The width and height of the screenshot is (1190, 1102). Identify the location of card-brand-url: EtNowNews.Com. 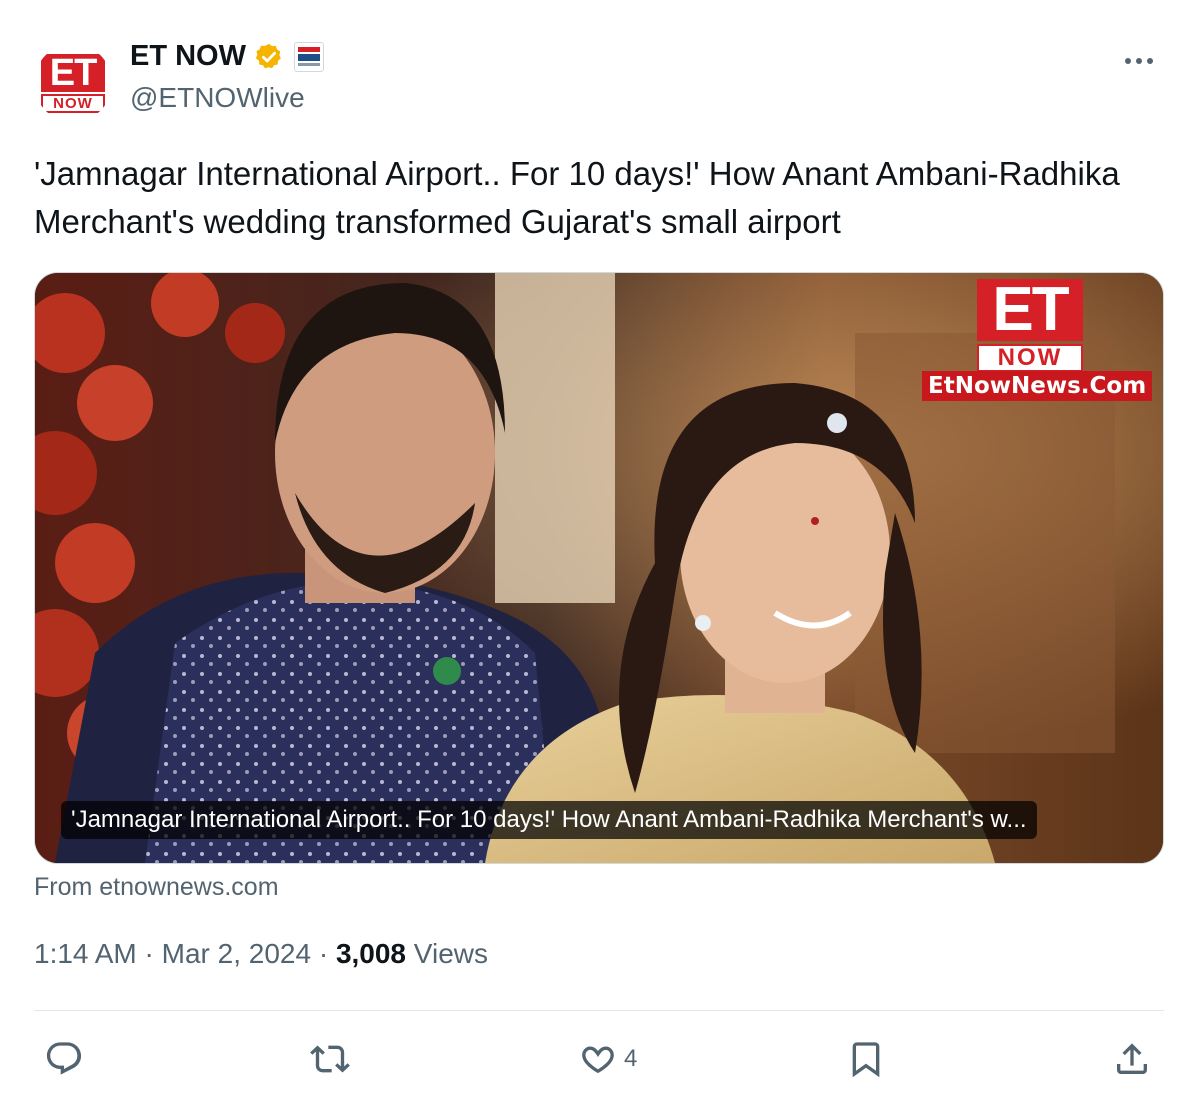
(1037, 386).